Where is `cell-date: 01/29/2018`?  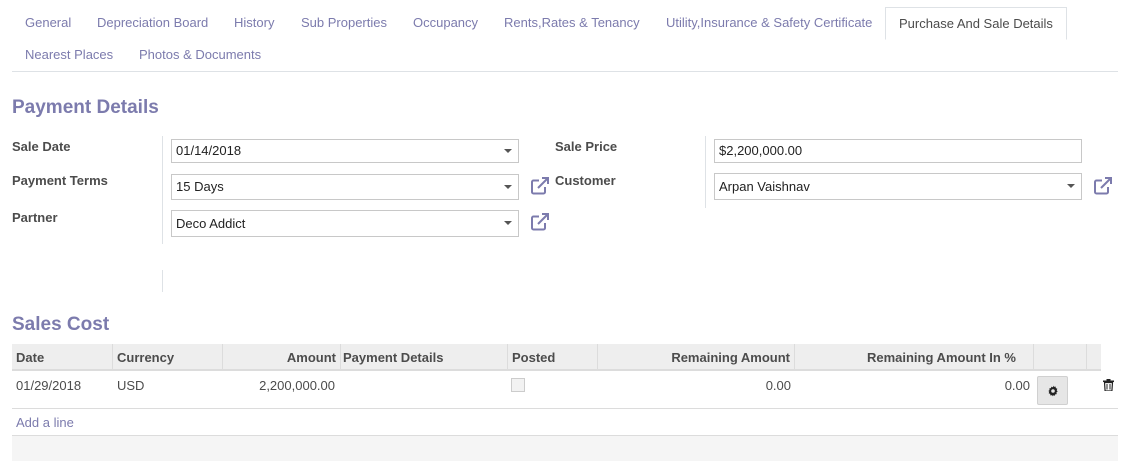 cell-date: 01/29/2018 is located at coordinates (49, 385).